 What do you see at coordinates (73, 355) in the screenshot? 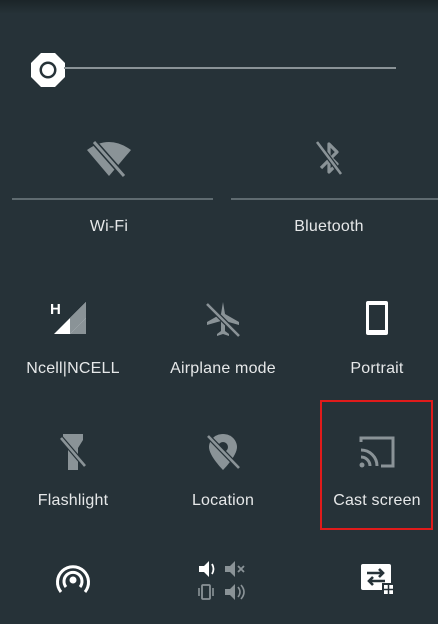
I see `tile-mobile-data: H Ncell|NCELL` at bounding box center [73, 355].